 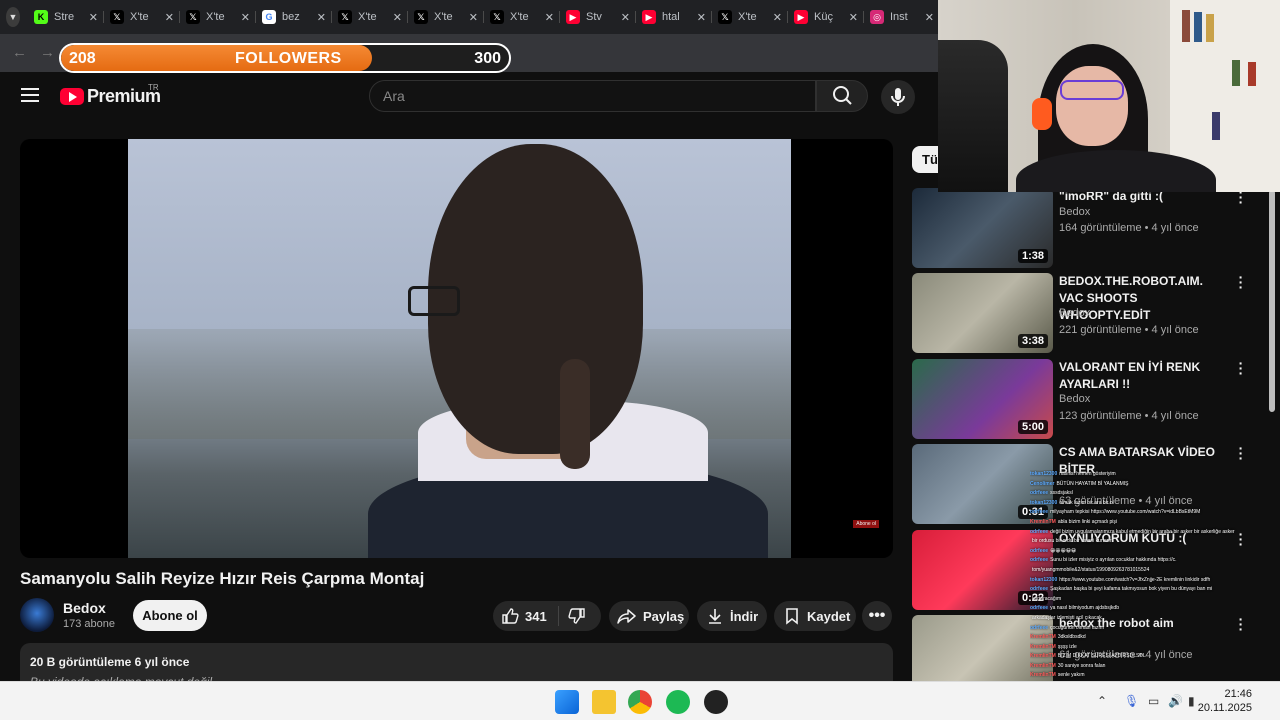 What do you see at coordinates (82, 58) in the screenshot?
I see `followers-current: 208` at bounding box center [82, 58].